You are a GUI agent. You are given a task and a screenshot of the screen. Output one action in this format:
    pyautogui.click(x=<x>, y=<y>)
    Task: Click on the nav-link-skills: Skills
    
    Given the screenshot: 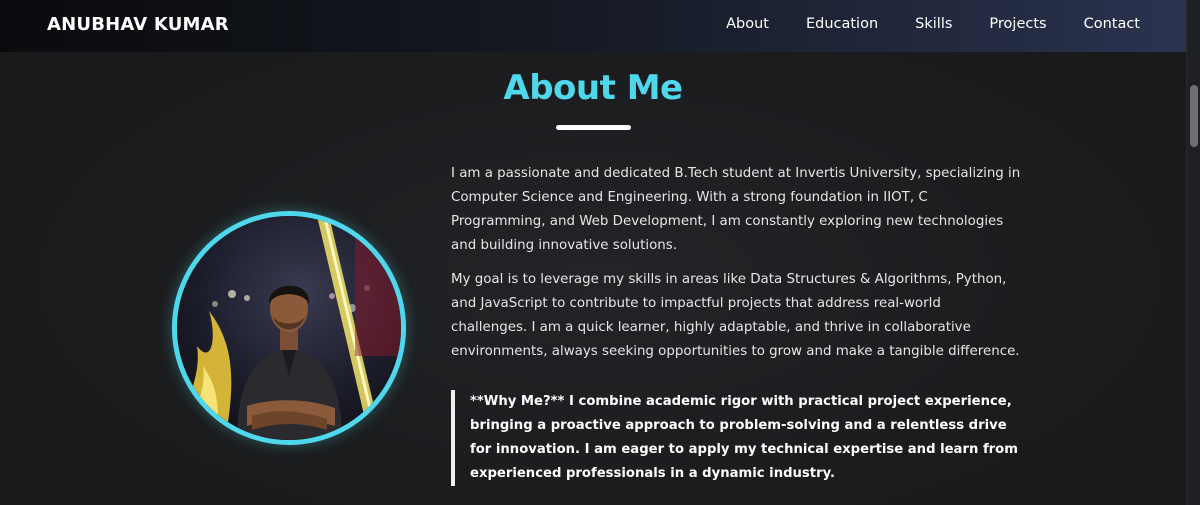 What is the action you would take?
    pyautogui.click(x=933, y=24)
    